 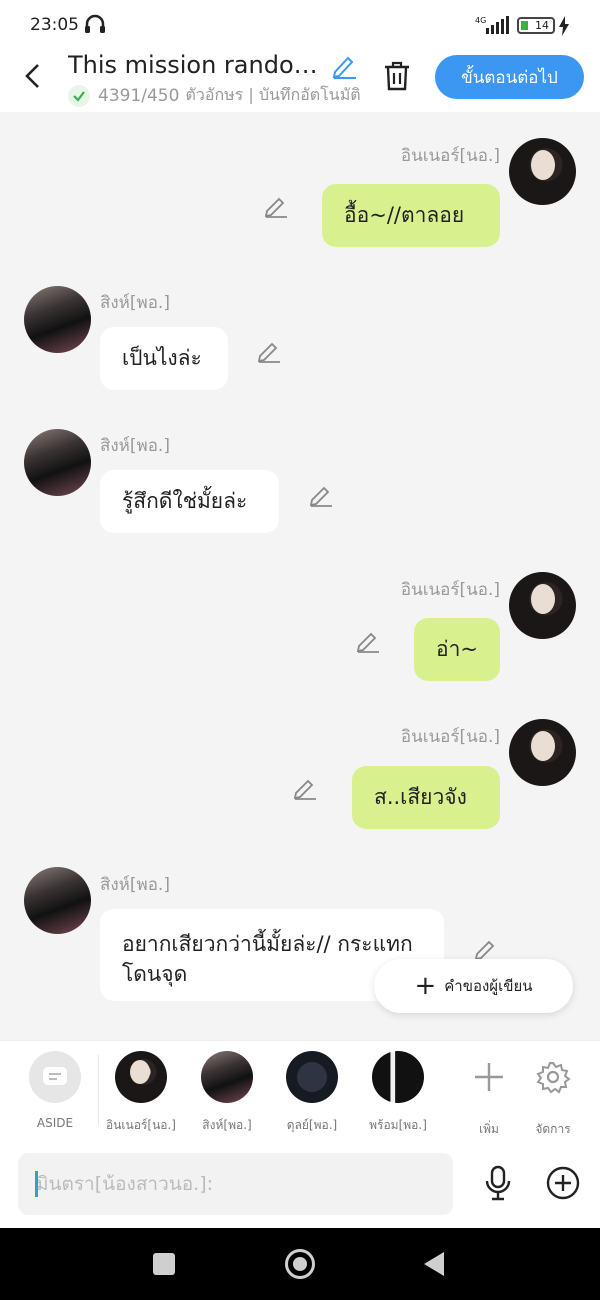 I want to click on aside-label: ASIDE, so click(x=55, y=1123).